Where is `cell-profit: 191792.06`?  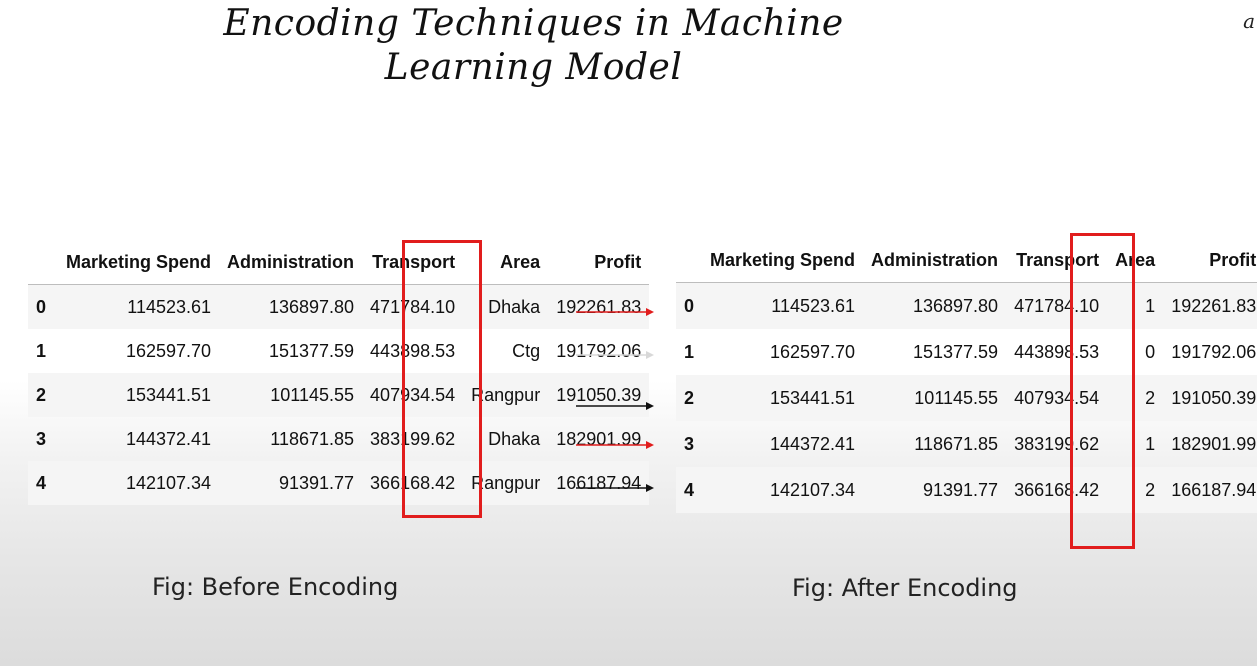 cell-profit: 191792.06 is located at coordinates (1214, 351).